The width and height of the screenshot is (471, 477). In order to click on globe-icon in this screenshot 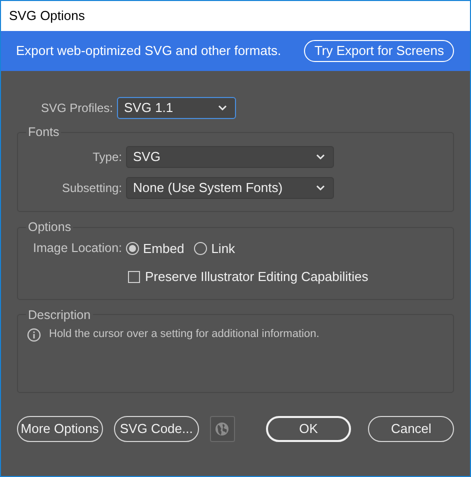, I will do `click(222, 429)`.